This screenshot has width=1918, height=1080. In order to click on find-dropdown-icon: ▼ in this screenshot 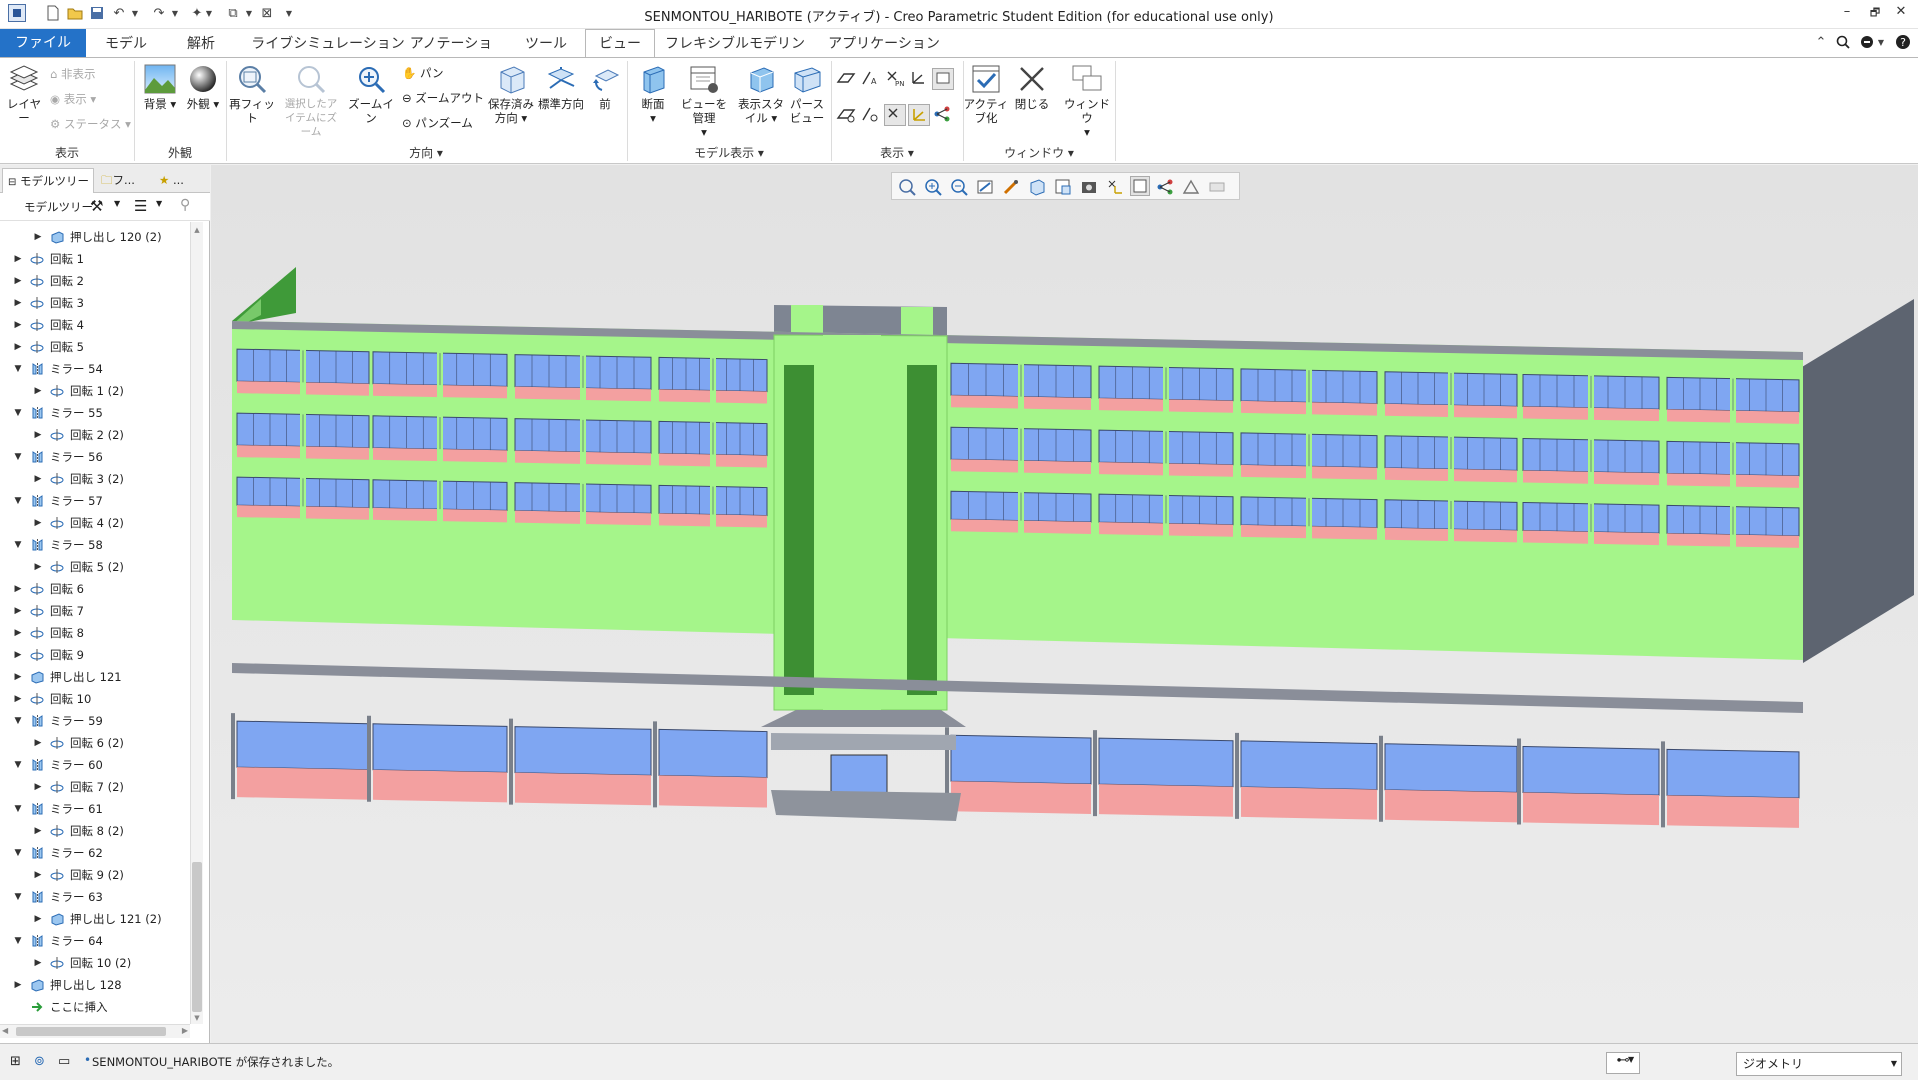, I will do `click(1631, 1059)`.